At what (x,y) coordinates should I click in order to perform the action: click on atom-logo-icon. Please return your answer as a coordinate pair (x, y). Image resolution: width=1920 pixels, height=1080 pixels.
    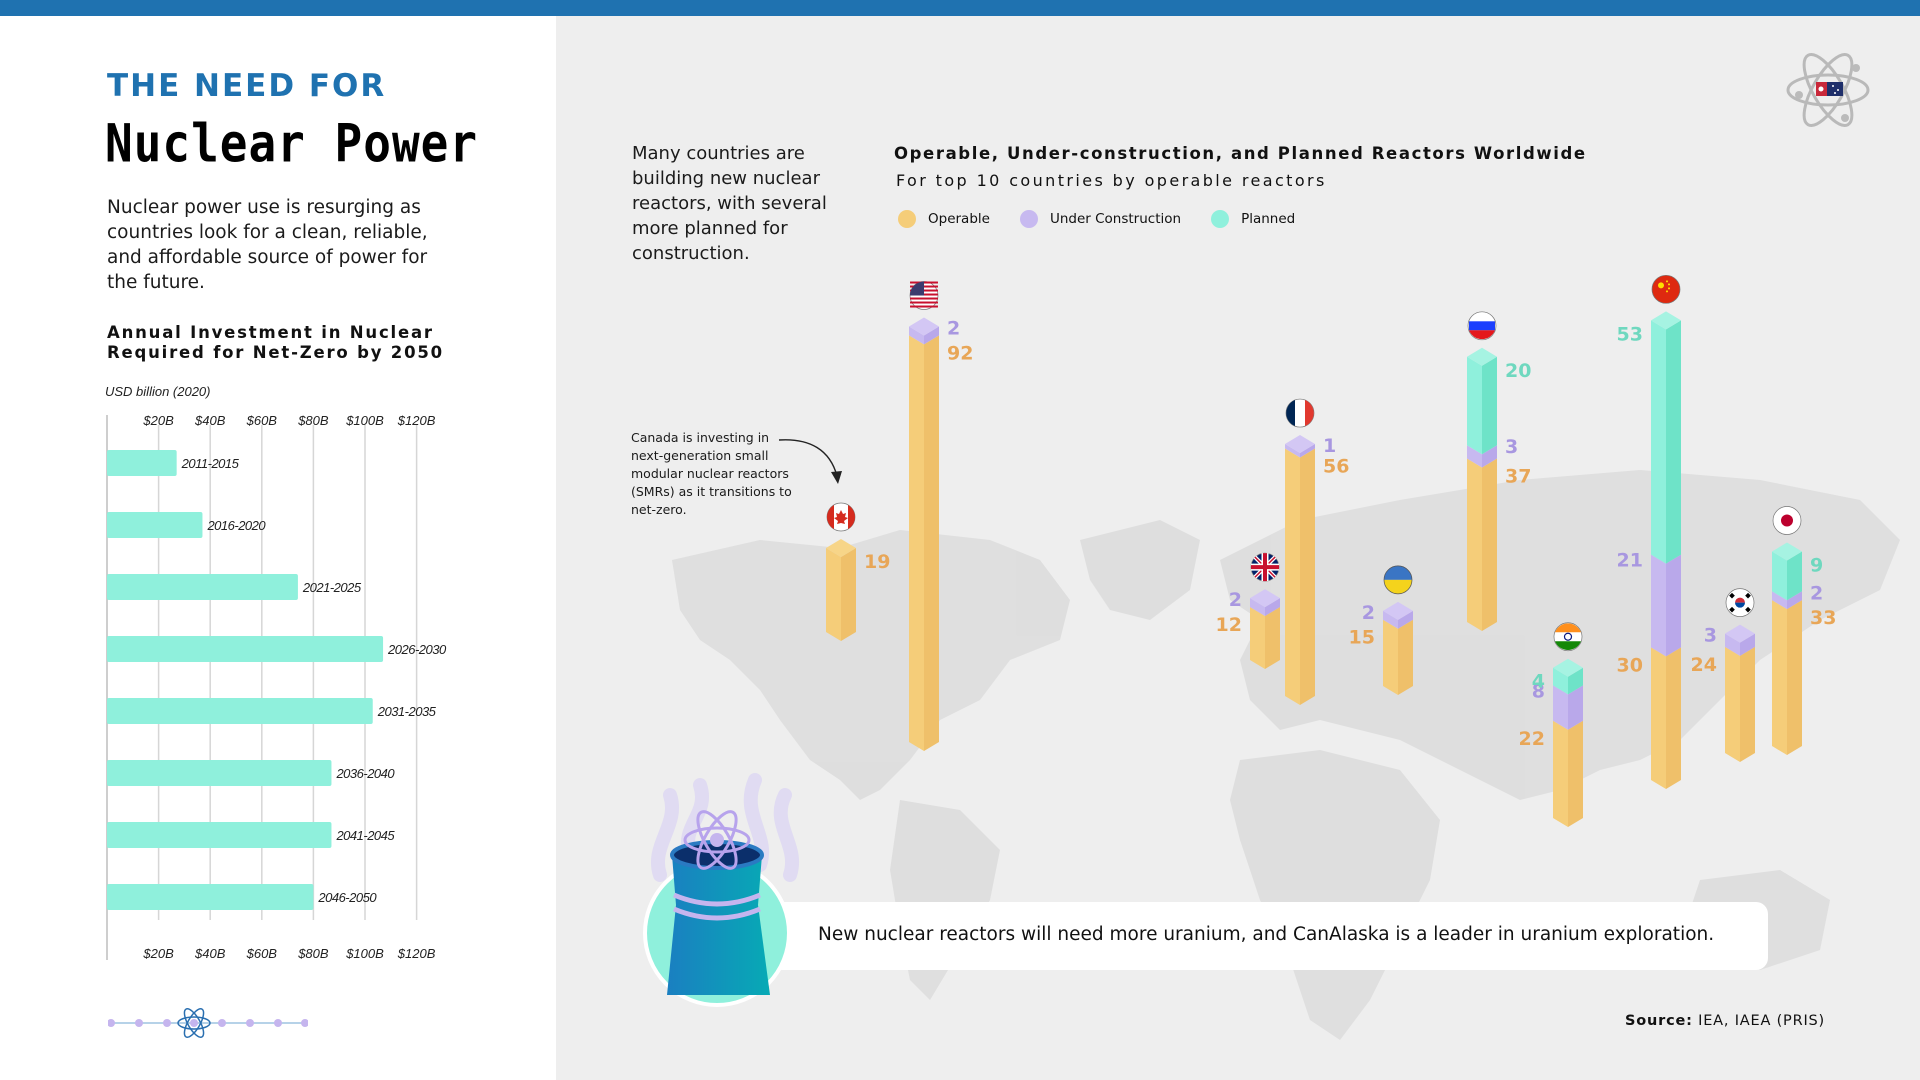
    Looking at the image, I should click on (1828, 90).